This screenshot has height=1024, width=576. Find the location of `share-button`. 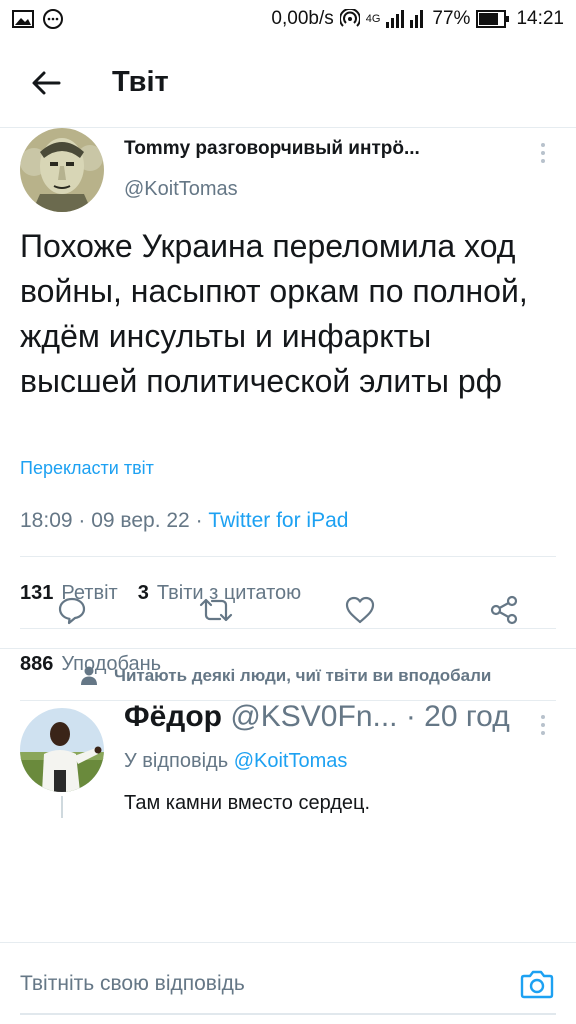

share-button is located at coordinates (504, 610).